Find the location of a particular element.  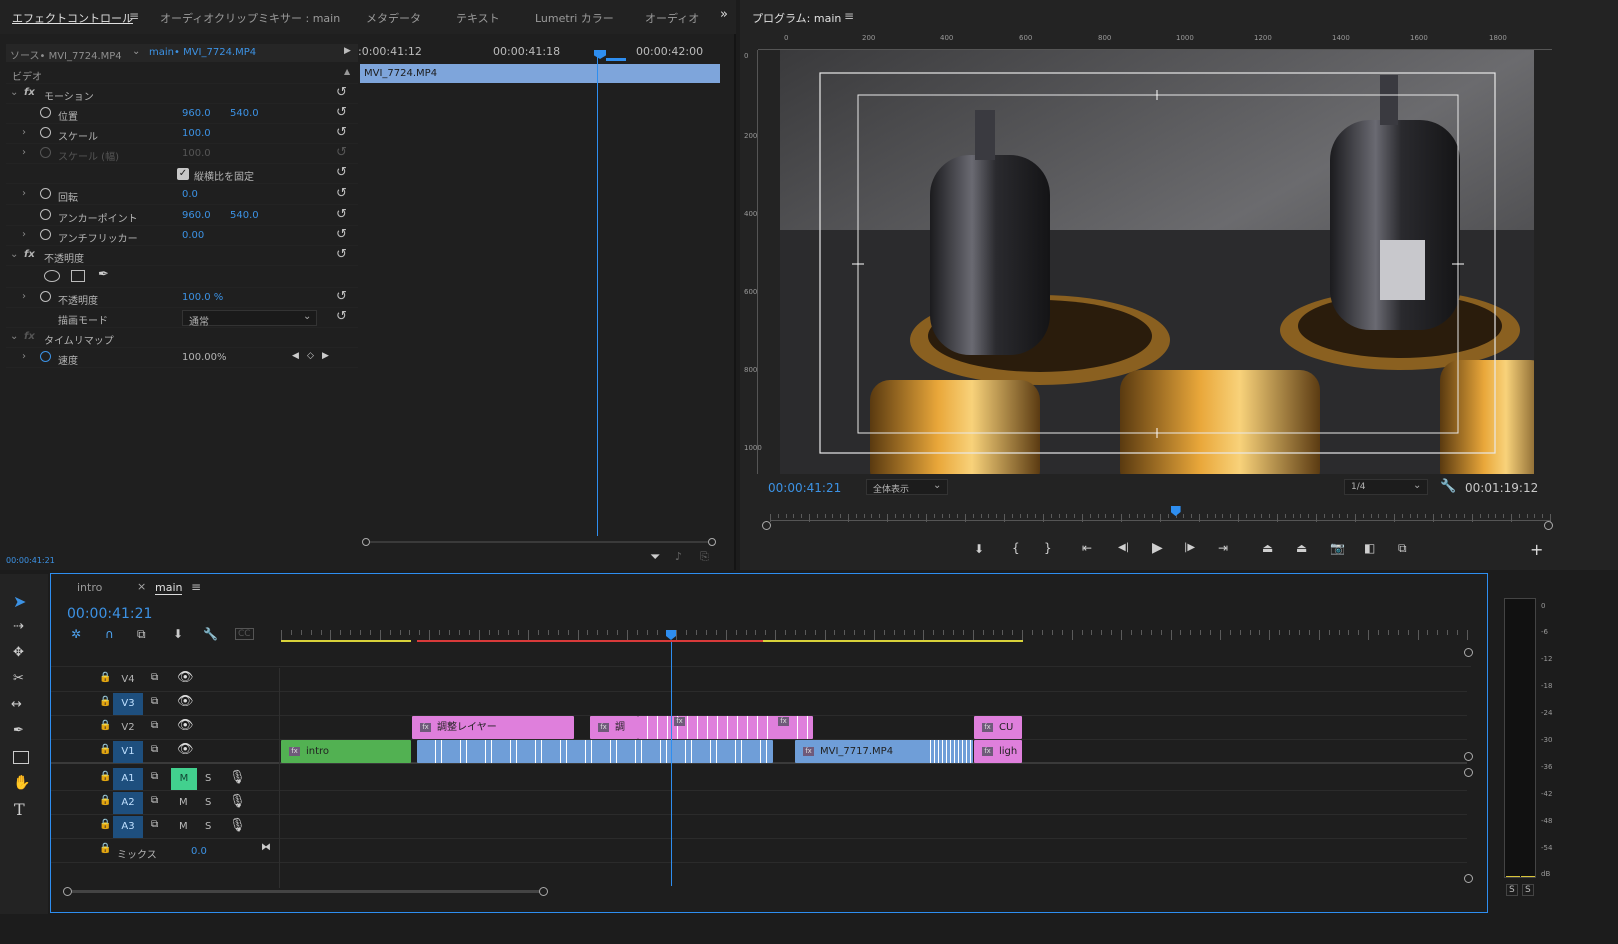

clip-small: fx is located at coordinates (784, 727).